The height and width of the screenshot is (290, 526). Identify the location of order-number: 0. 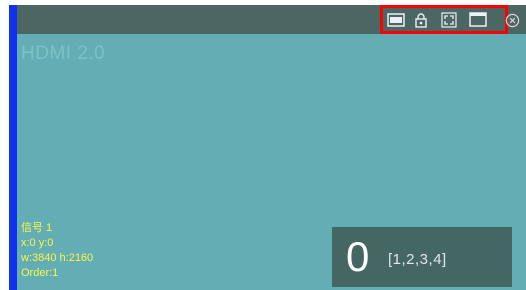
(358, 256).